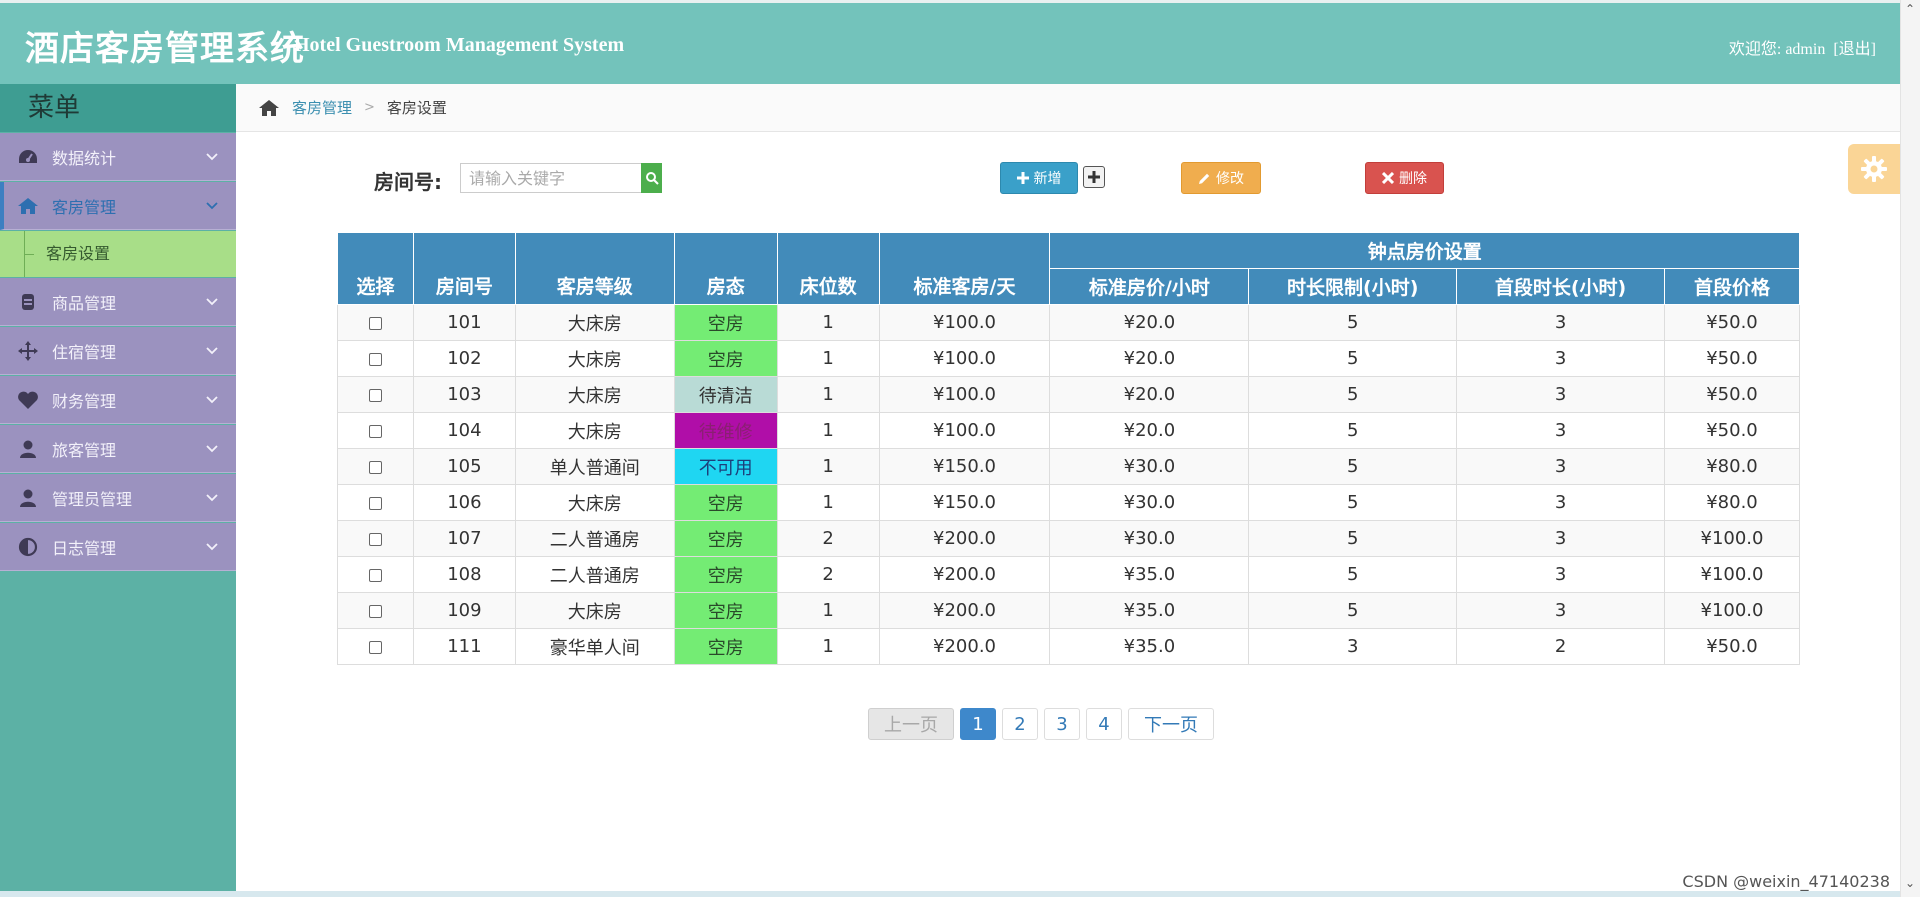  I want to click on menu-title: 菜单, so click(118, 108).